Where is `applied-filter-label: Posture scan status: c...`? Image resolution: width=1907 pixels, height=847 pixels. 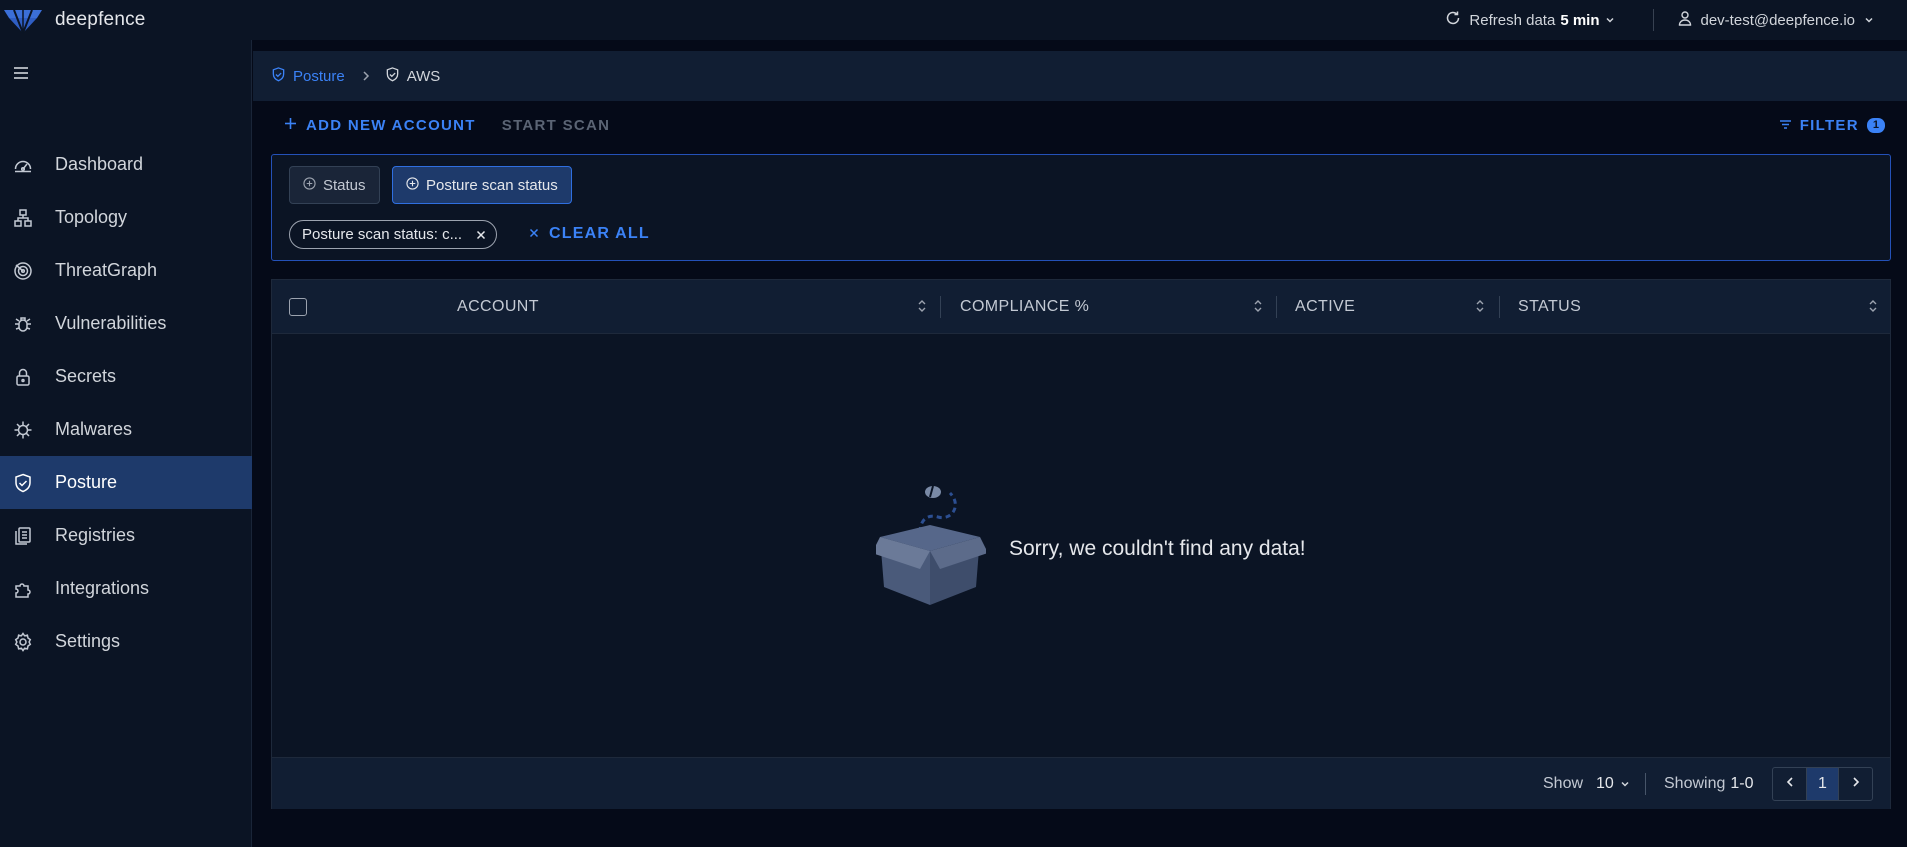
applied-filter-label: Posture scan status: c... is located at coordinates (382, 234).